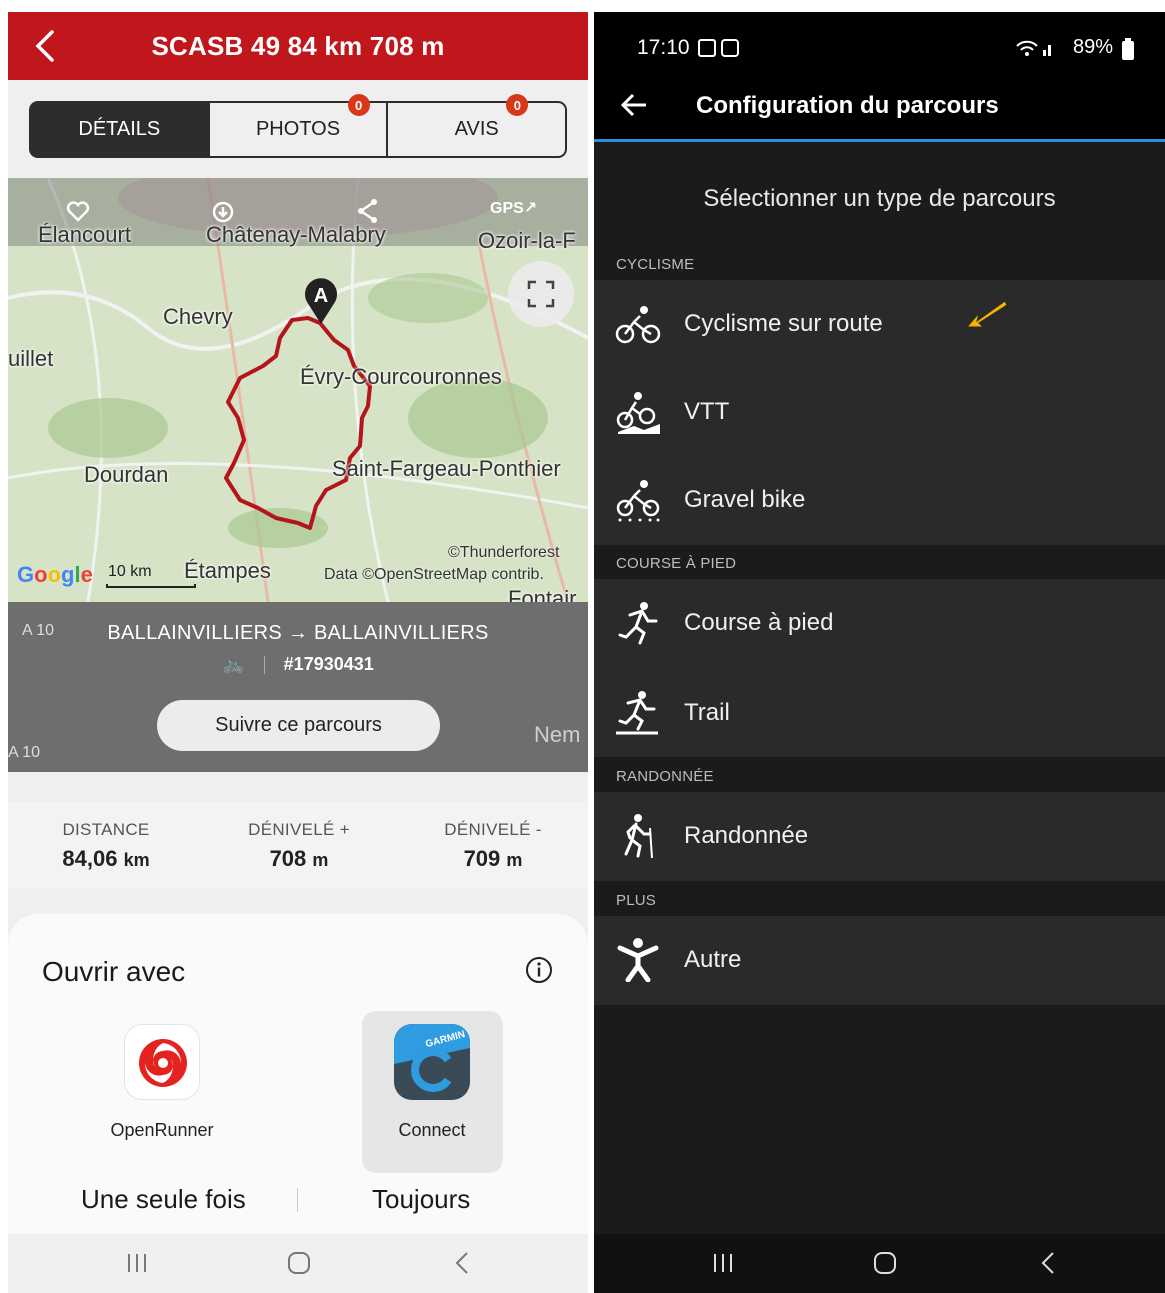 This screenshot has width=1165, height=1293. Describe the element at coordinates (227, 570) in the screenshot. I see `map-label: Étampes` at that location.